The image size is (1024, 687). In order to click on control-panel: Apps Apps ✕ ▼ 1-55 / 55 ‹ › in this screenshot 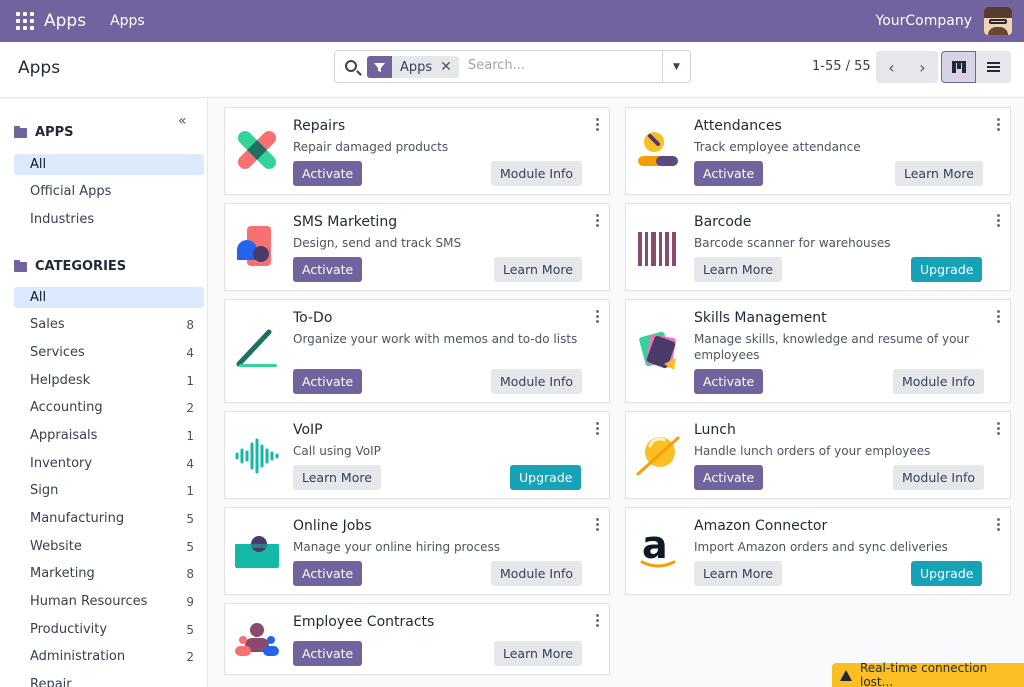, I will do `click(512, 70)`.